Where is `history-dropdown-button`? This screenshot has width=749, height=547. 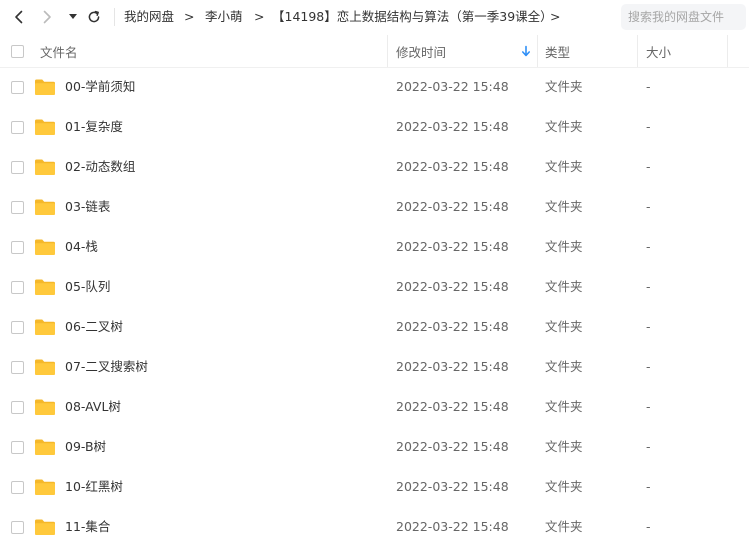 history-dropdown-button is located at coordinates (73, 17).